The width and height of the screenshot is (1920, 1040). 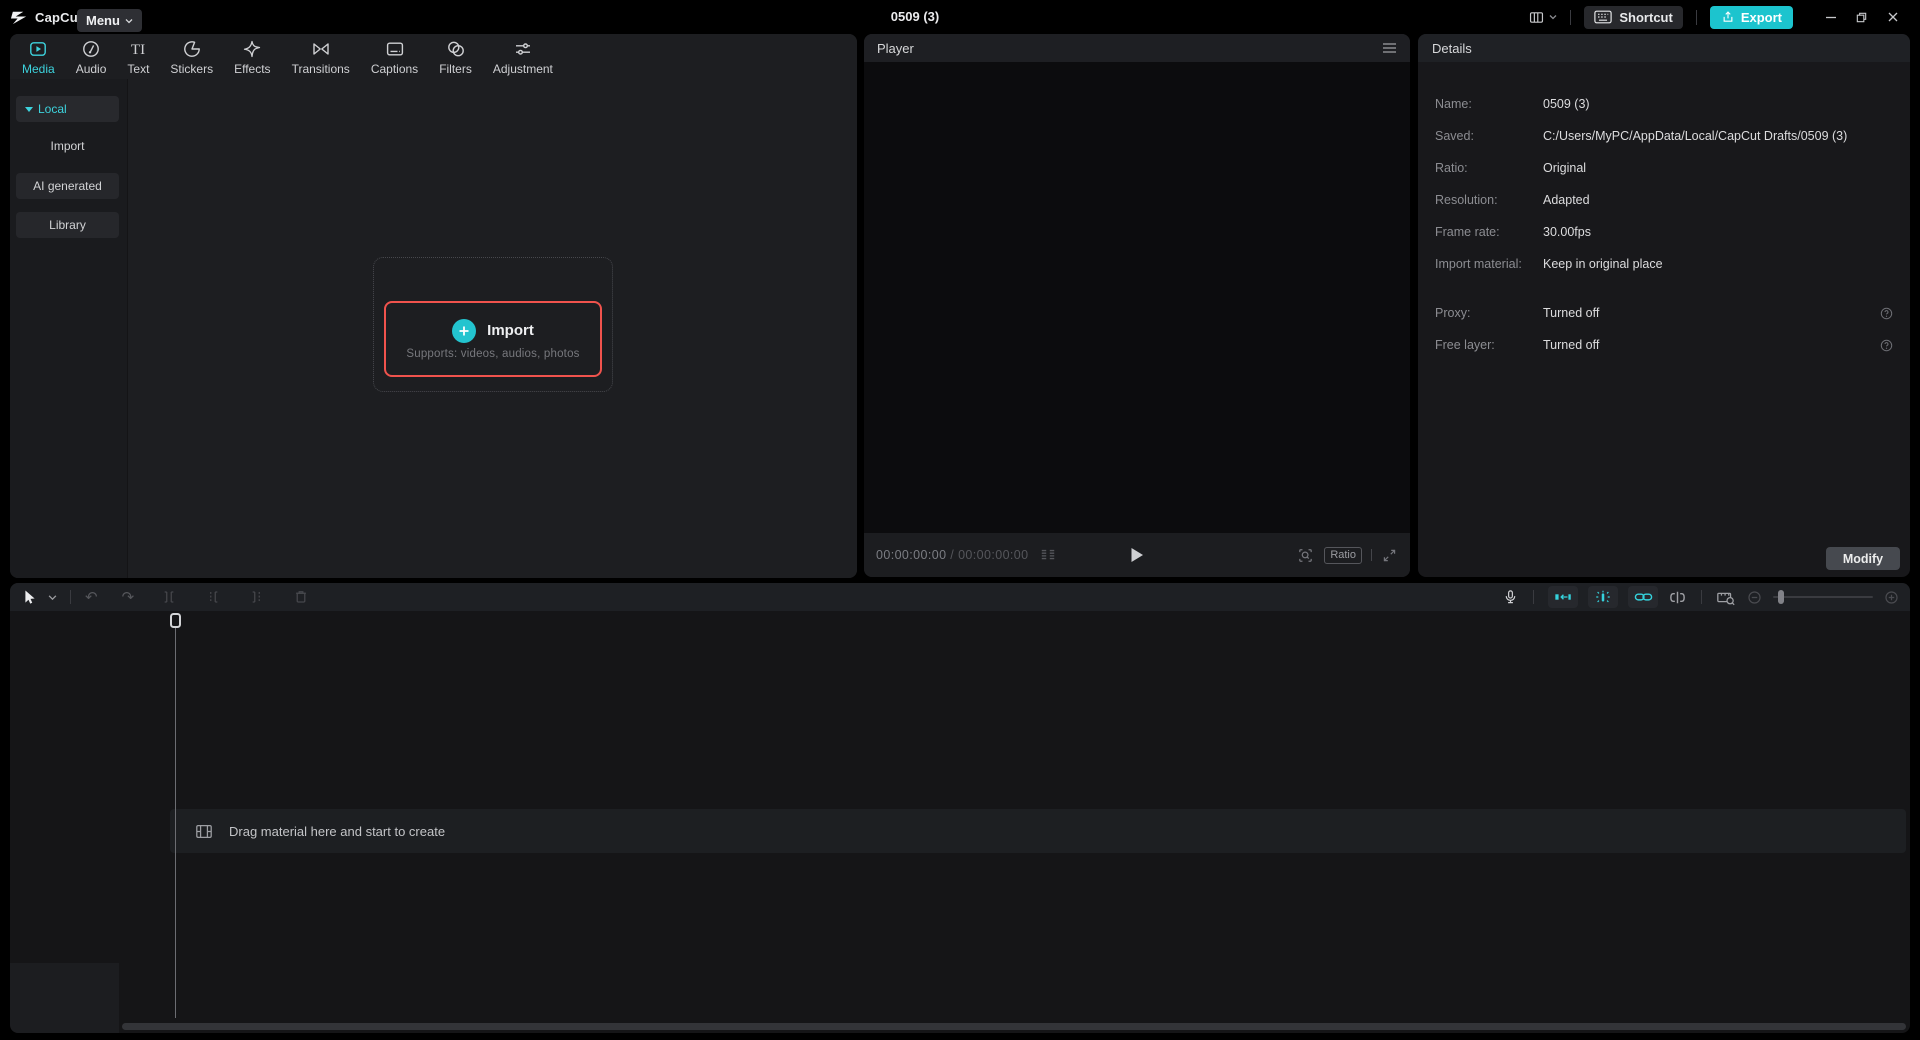 I want to click on player-menu-icon, so click(x=1389, y=48).